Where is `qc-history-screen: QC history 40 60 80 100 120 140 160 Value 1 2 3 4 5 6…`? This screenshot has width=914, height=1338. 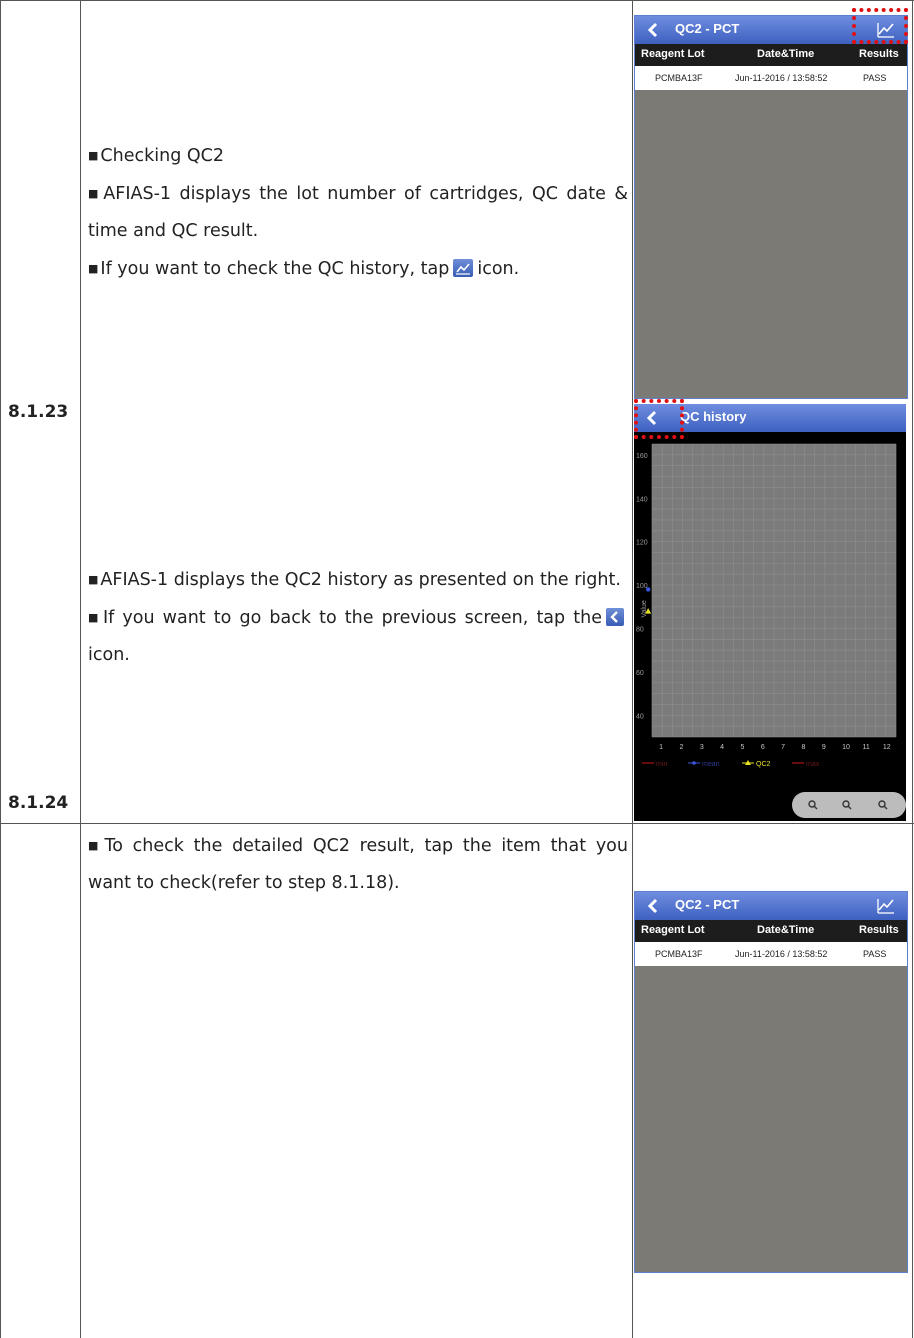
qc-history-screen: QC history 40 60 80 100 120 140 160 Value 1 2 3 4 5 6… is located at coordinates (770, 612).